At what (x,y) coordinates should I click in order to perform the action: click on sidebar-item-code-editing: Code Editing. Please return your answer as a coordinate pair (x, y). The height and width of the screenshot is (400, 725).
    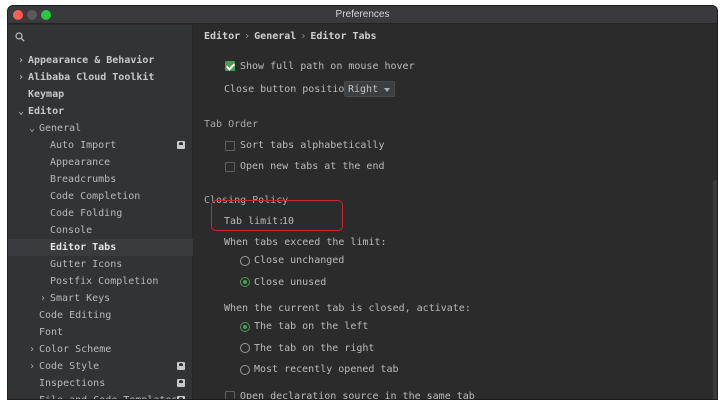
    Looking at the image, I should click on (100, 315).